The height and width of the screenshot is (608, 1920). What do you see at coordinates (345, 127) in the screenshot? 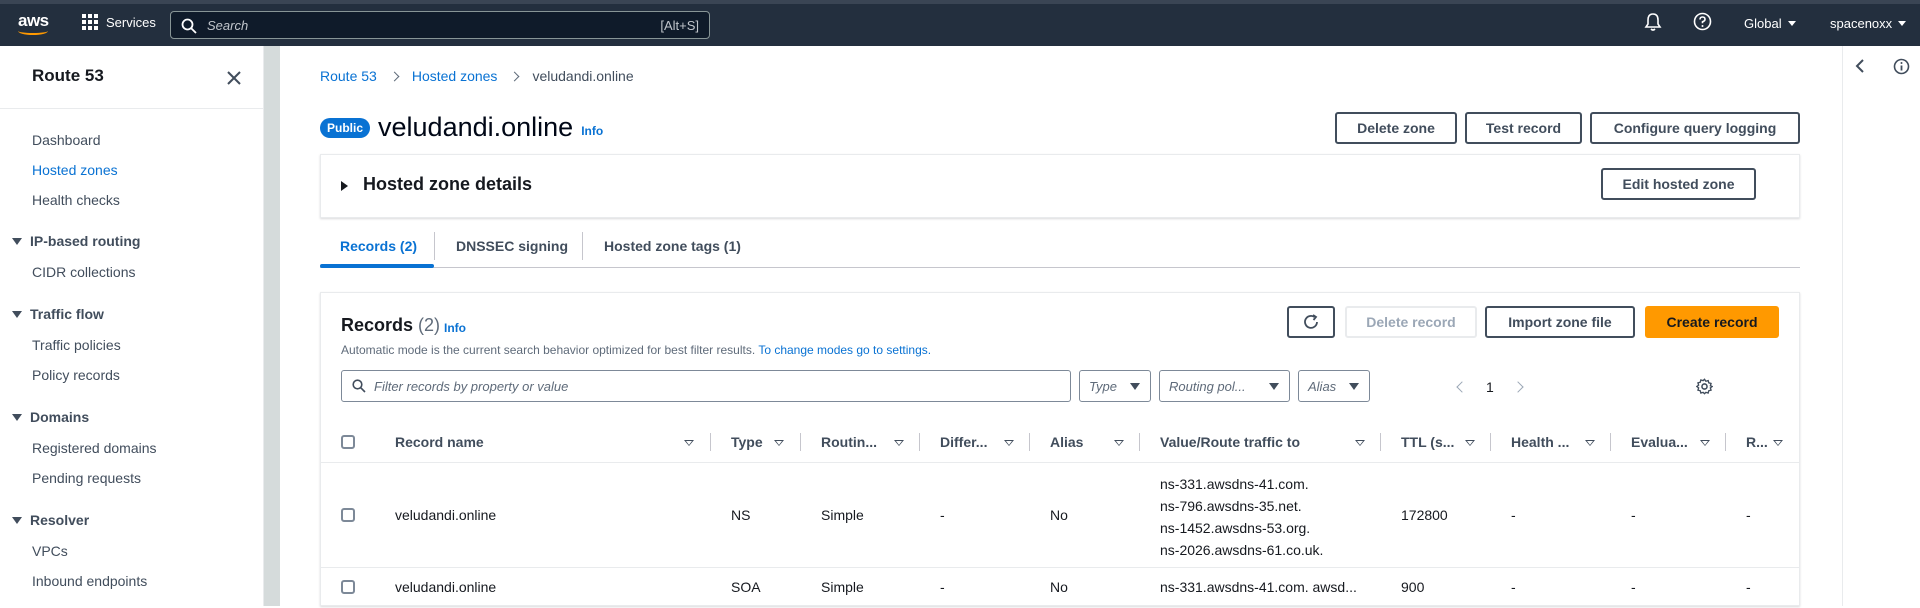
I see `public-badge: Public` at bounding box center [345, 127].